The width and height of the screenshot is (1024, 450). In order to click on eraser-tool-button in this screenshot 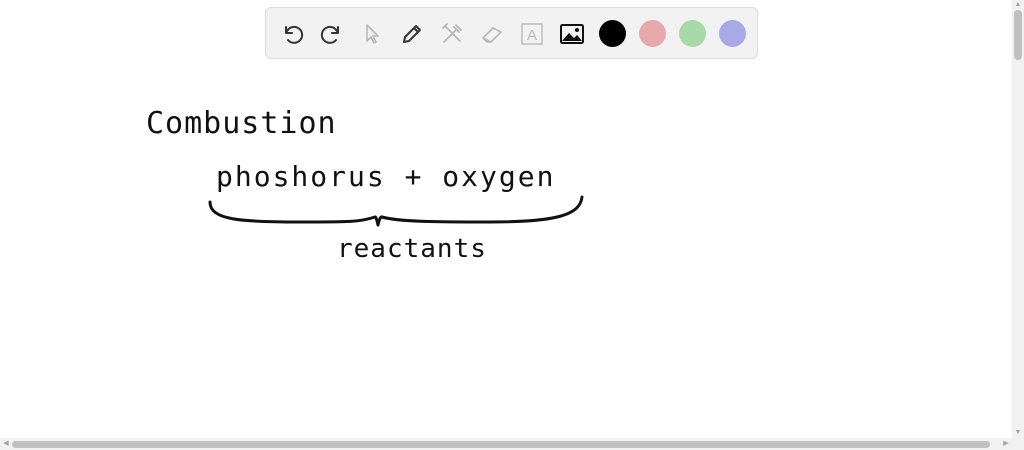, I will do `click(492, 34)`.